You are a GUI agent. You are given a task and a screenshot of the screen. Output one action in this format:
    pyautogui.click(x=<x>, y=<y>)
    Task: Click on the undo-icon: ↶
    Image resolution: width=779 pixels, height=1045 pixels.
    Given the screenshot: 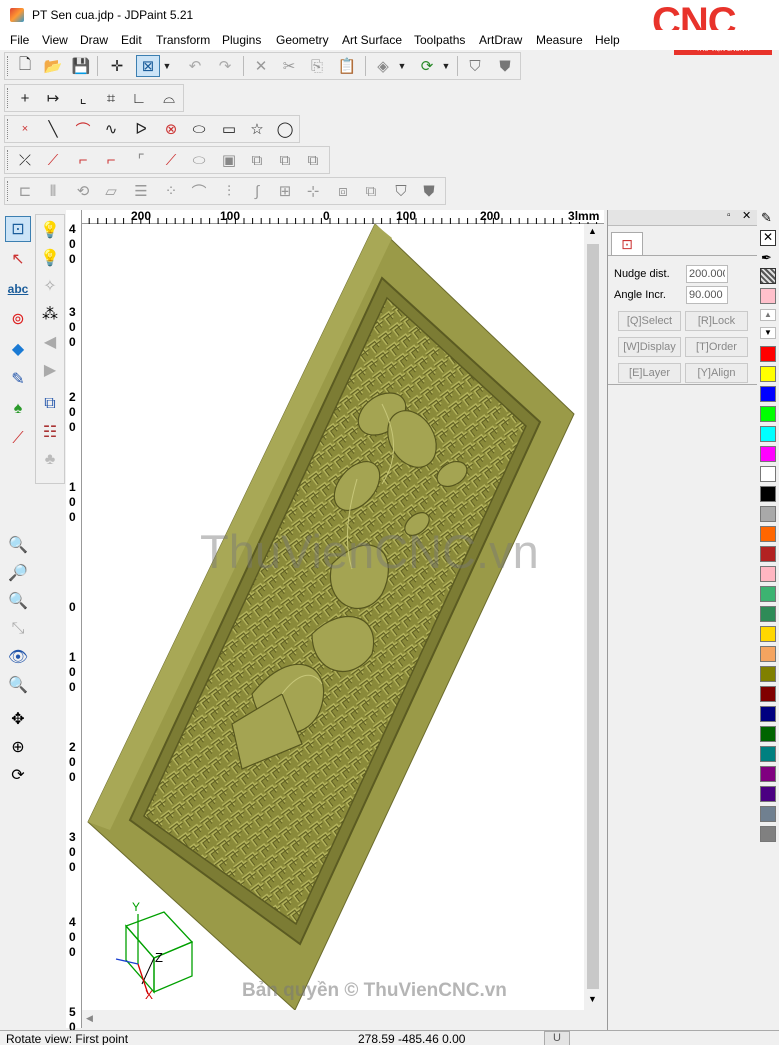 What is the action you would take?
    pyautogui.click(x=195, y=66)
    